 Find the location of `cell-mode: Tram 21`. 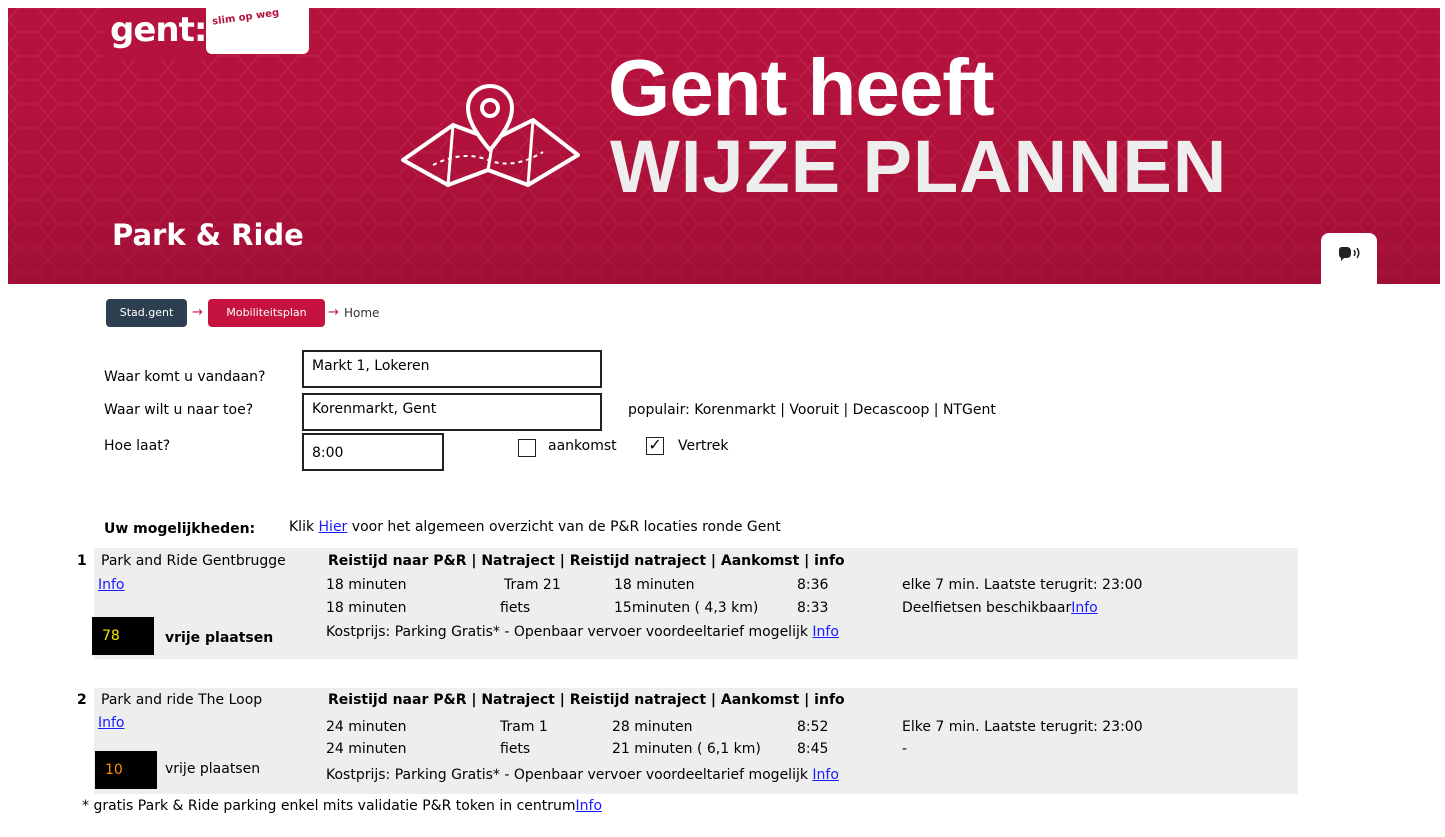

cell-mode: Tram 21 is located at coordinates (532, 585).